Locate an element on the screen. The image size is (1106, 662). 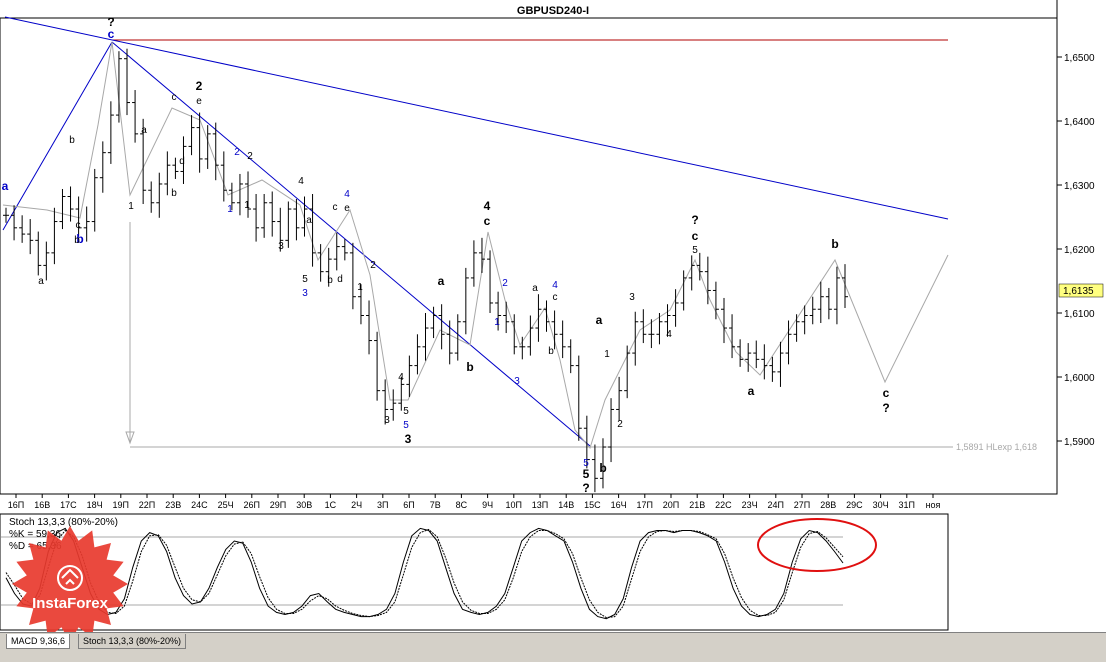
y-tick-label: 1,6000 is located at coordinates (1079, 378).